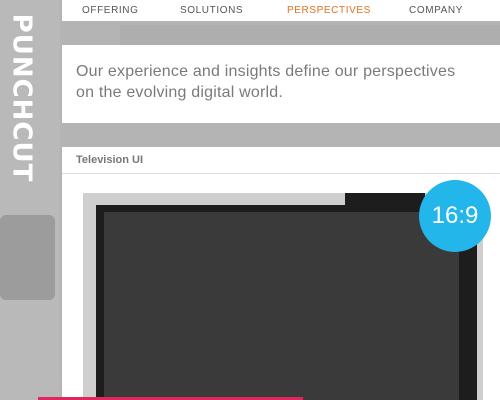 The image size is (500, 400). Describe the element at coordinates (310, 35) in the screenshot. I see `background-strip` at that location.